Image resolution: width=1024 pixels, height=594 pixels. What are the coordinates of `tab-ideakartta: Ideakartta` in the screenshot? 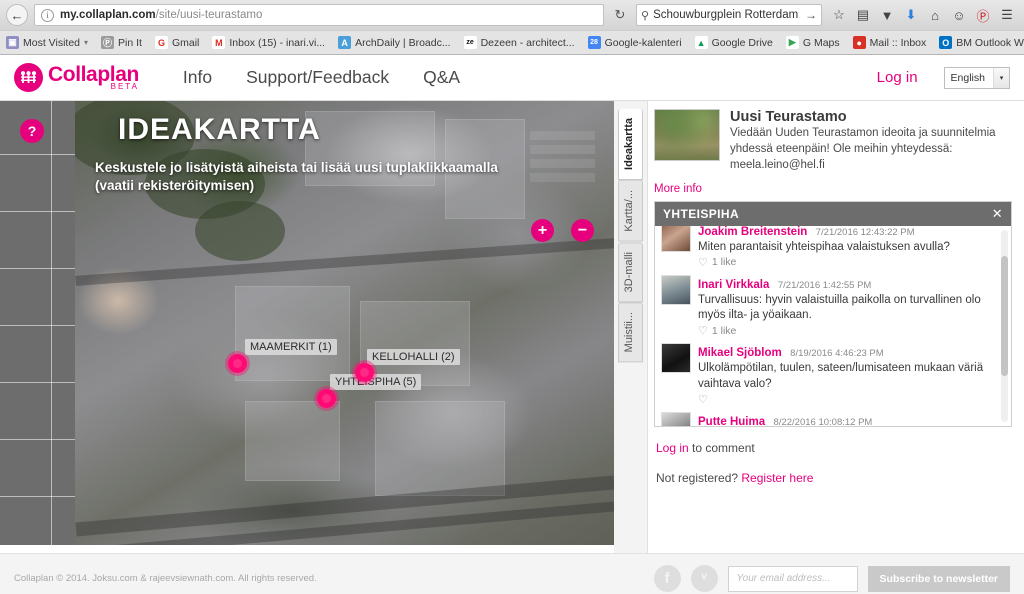 It's located at (630, 144).